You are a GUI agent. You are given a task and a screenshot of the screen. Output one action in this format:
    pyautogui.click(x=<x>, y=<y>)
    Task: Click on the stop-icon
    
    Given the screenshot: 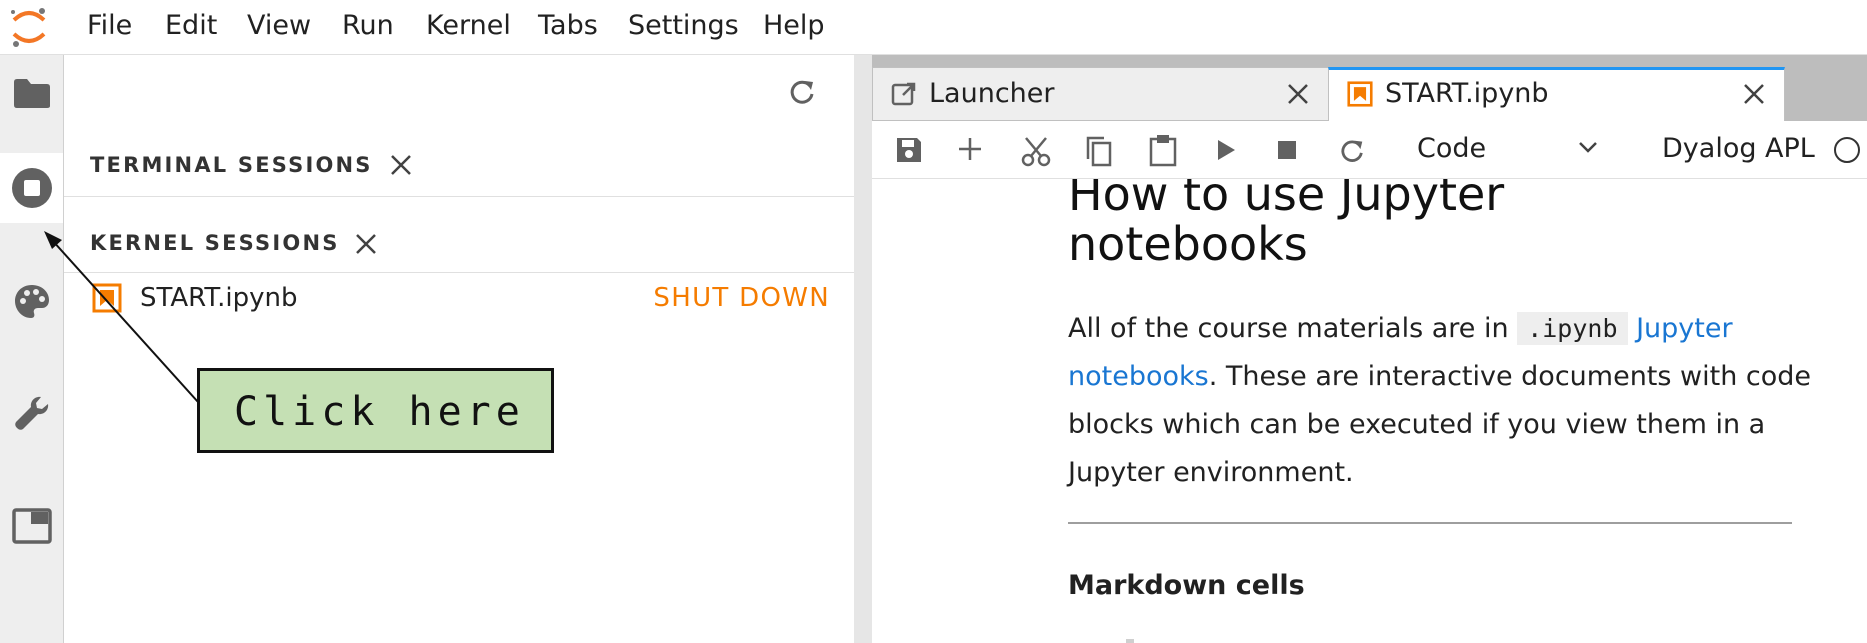 What is the action you would take?
    pyautogui.click(x=1287, y=150)
    